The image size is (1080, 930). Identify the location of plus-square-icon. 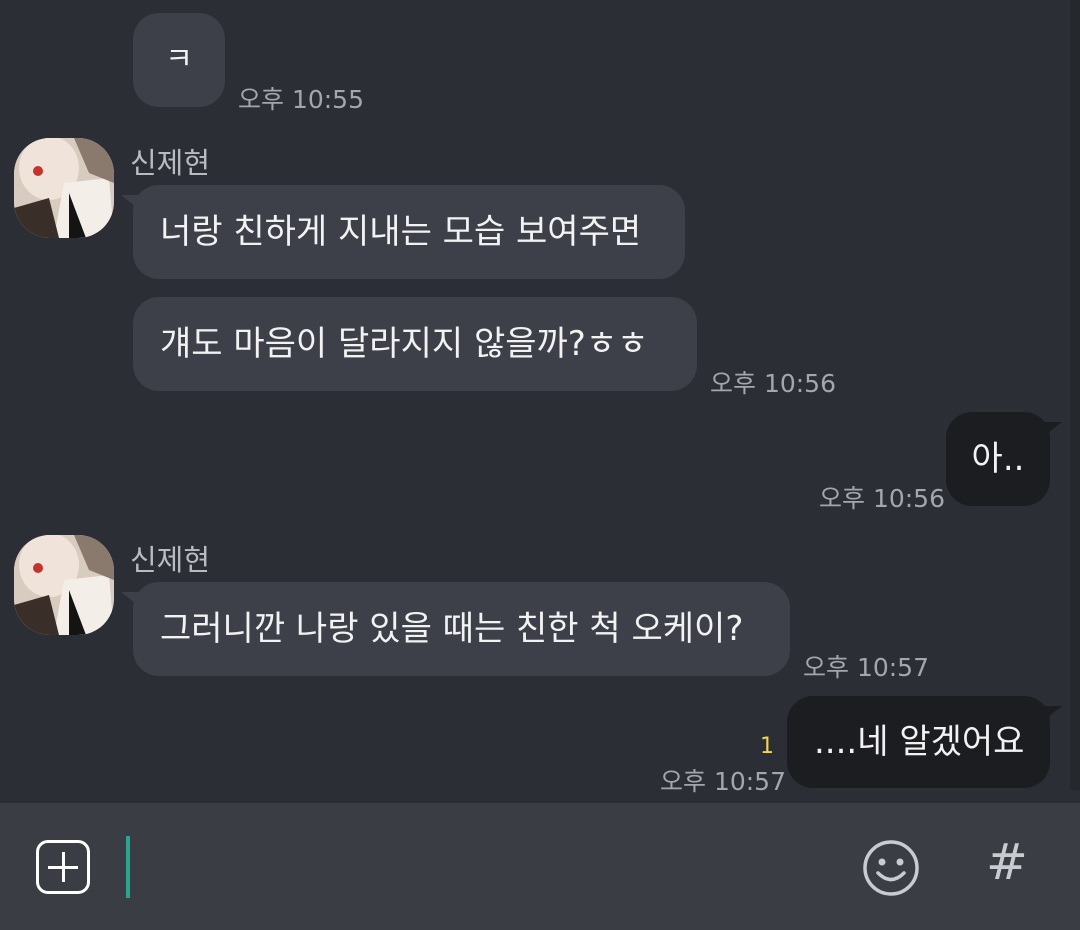
(63, 867).